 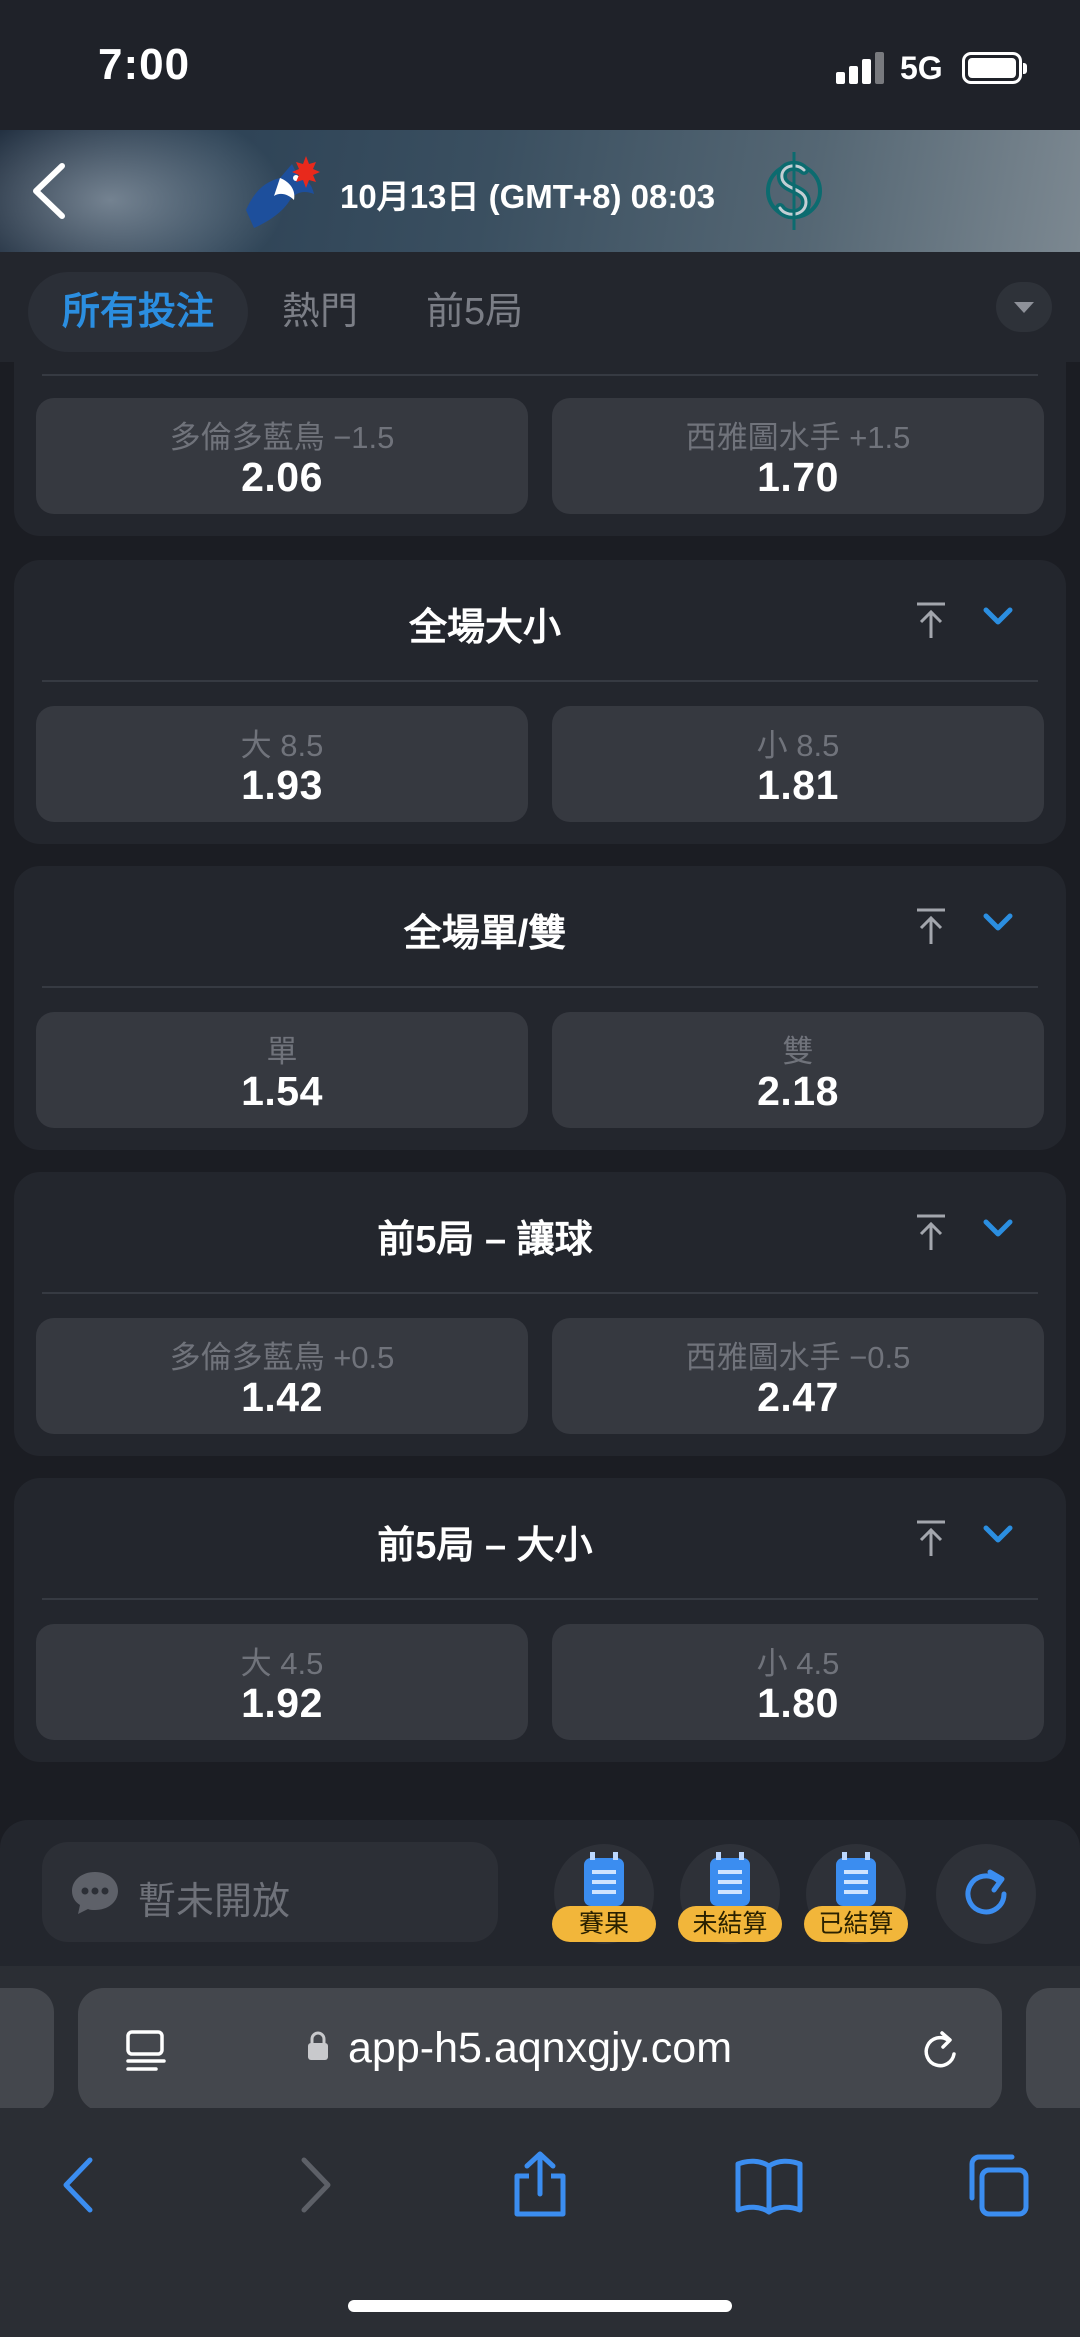 I want to click on odds-label: 小 4.5, so click(x=798, y=1663).